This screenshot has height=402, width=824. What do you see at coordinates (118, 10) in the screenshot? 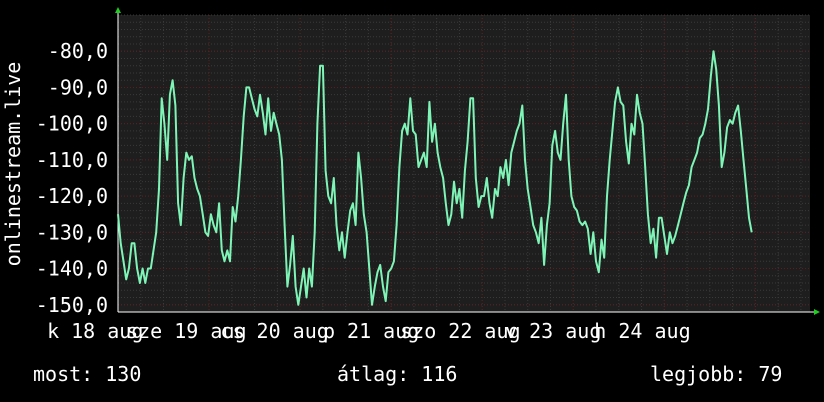
I see `y-axis-arrow` at bounding box center [118, 10].